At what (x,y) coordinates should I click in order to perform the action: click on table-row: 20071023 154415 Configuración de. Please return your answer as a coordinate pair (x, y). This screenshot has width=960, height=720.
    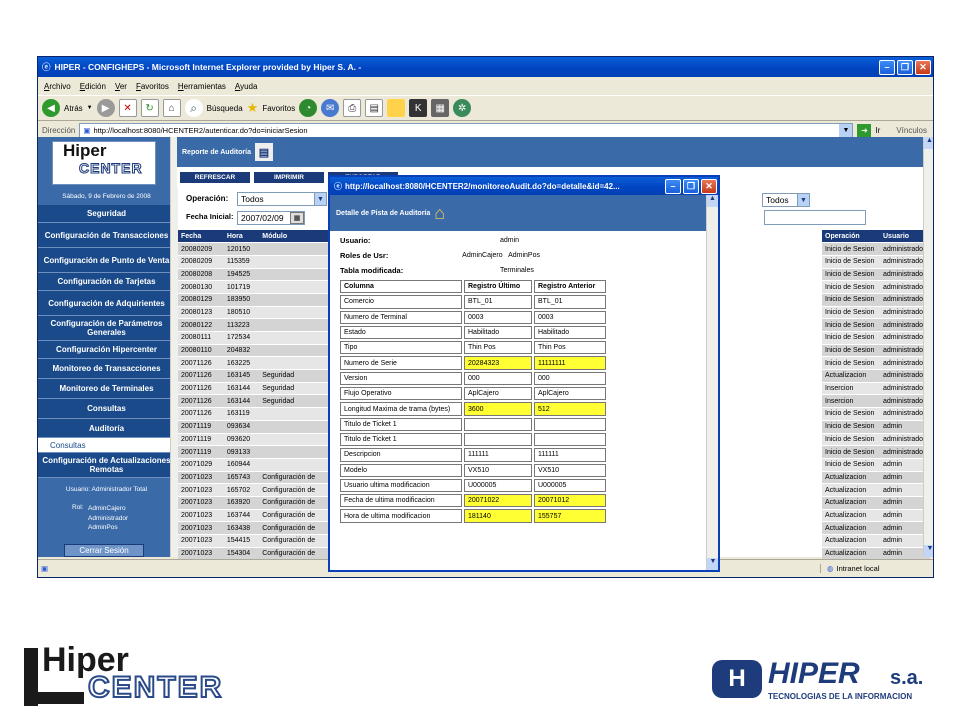
    Looking at the image, I should click on (253, 541).